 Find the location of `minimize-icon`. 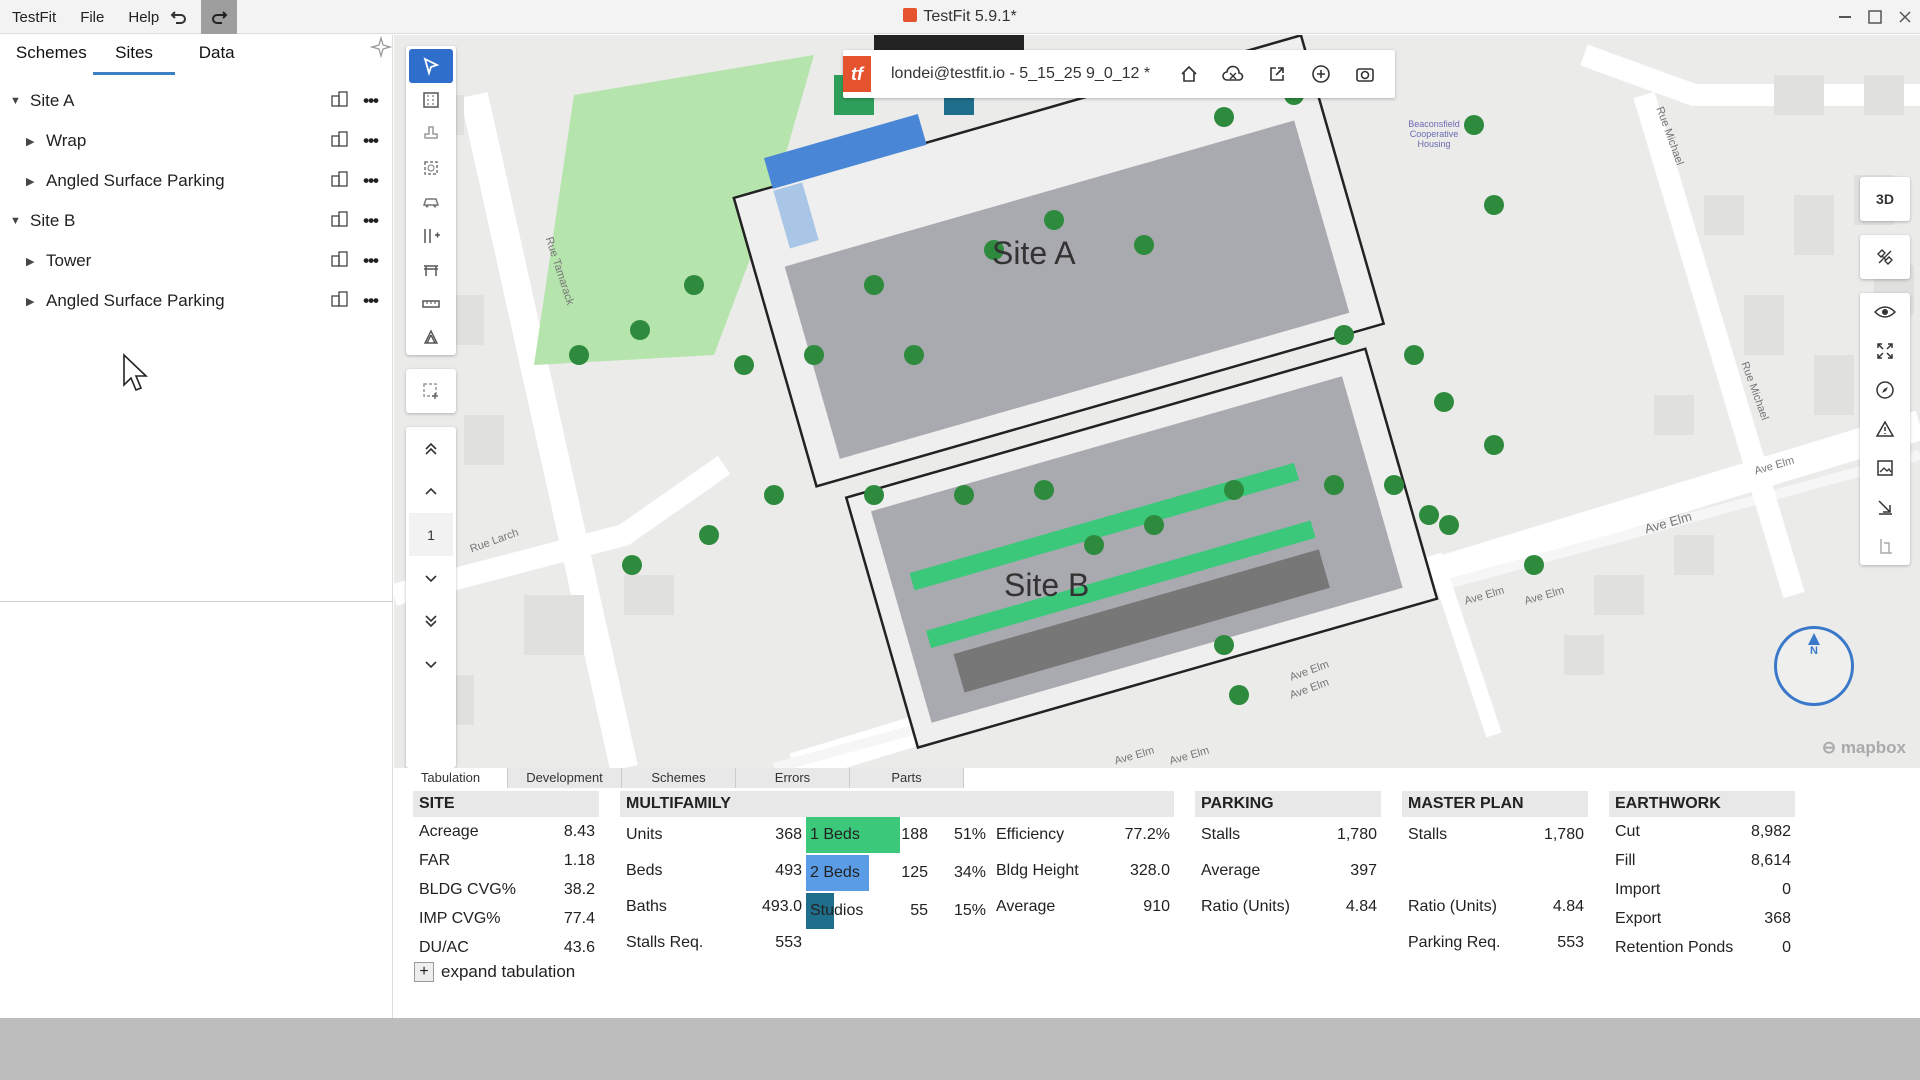

minimize-icon is located at coordinates (1845, 17).